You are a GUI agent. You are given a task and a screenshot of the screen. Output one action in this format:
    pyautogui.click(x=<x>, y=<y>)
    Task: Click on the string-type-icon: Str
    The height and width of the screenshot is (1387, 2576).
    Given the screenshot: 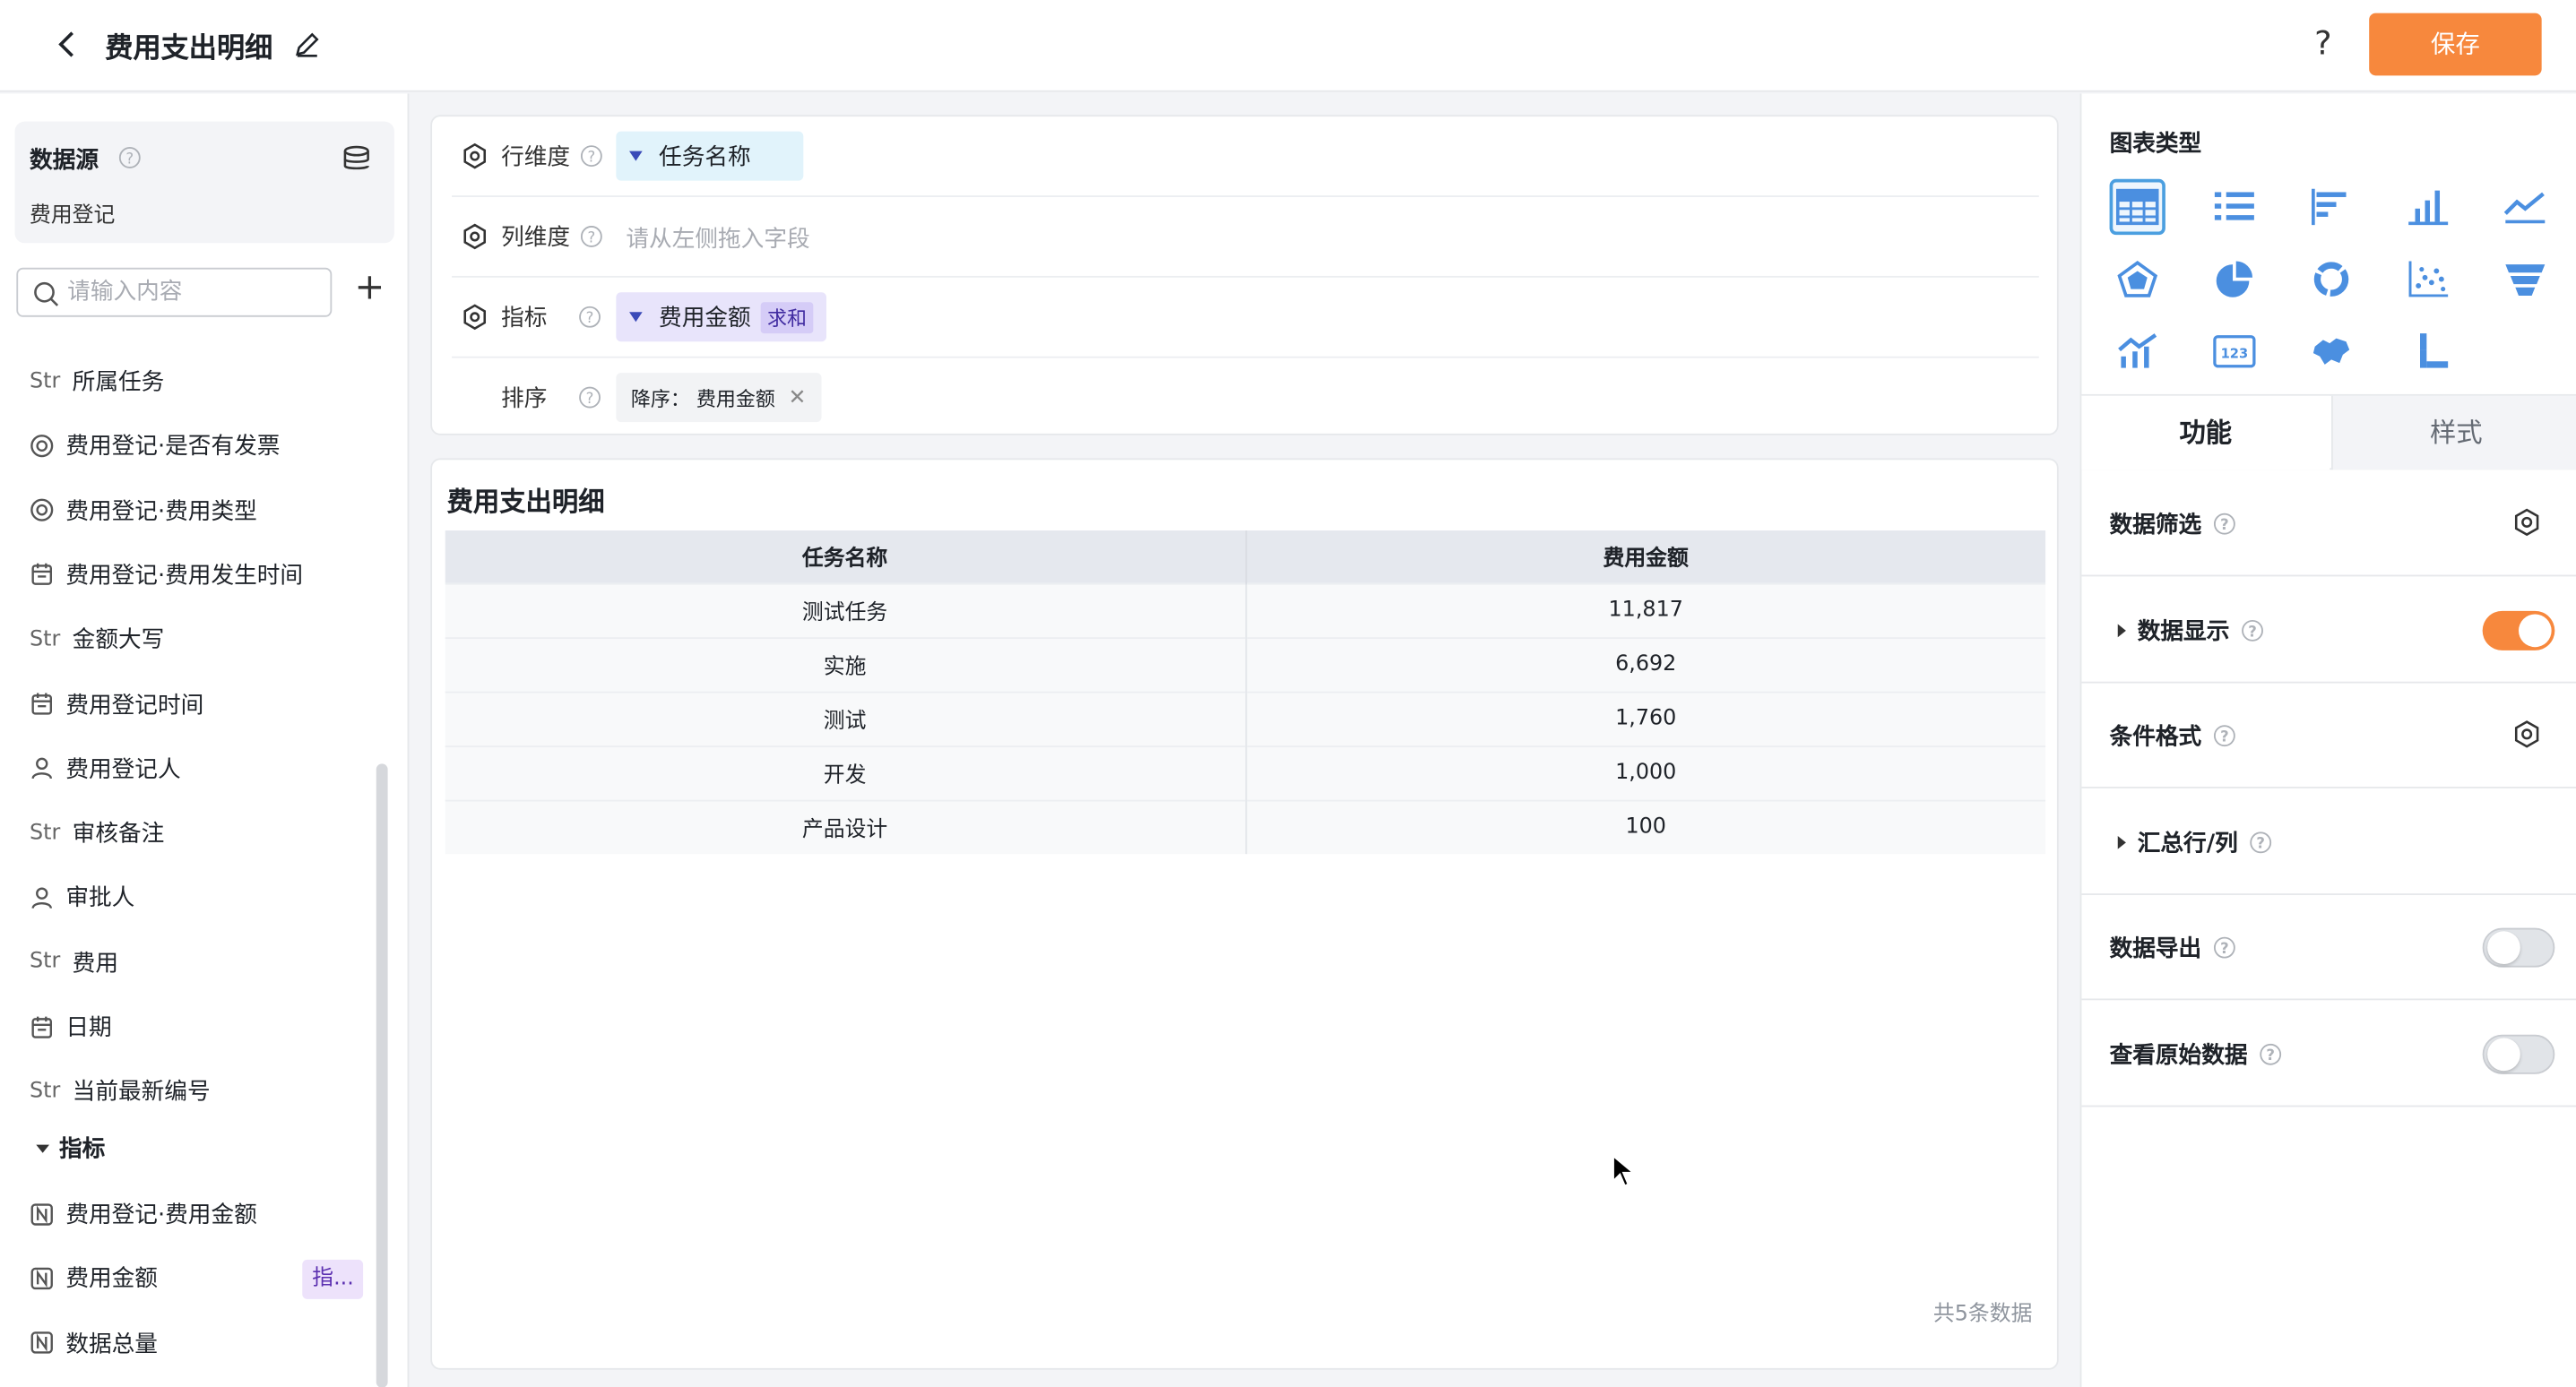 What is the action you would take?
    pyautogui.click(x=45, y=1091)
    